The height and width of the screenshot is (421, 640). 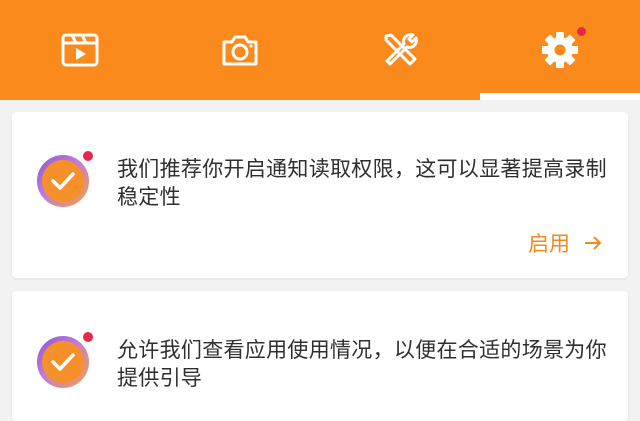 I want to click on camera-icon, so click(x=240, y=50).